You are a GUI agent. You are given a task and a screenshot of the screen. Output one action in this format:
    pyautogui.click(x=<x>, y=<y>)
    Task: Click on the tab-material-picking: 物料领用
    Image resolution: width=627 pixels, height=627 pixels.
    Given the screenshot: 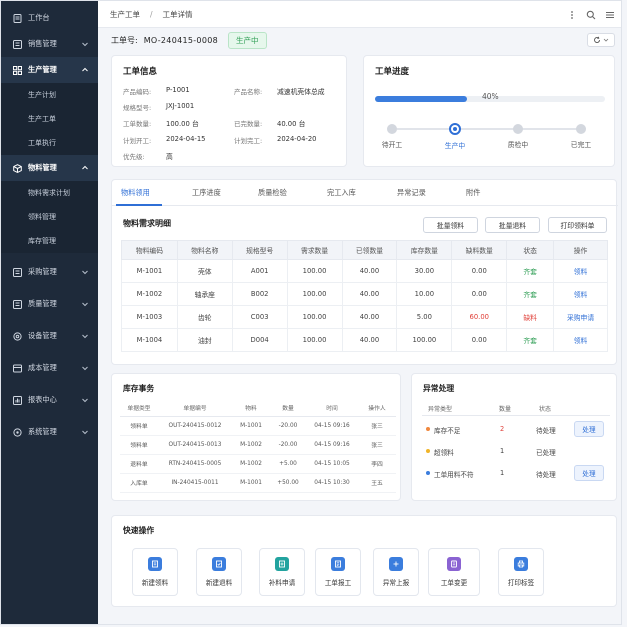 What is the action you would take?
    pyautogui.click(x=135, y=193)
    